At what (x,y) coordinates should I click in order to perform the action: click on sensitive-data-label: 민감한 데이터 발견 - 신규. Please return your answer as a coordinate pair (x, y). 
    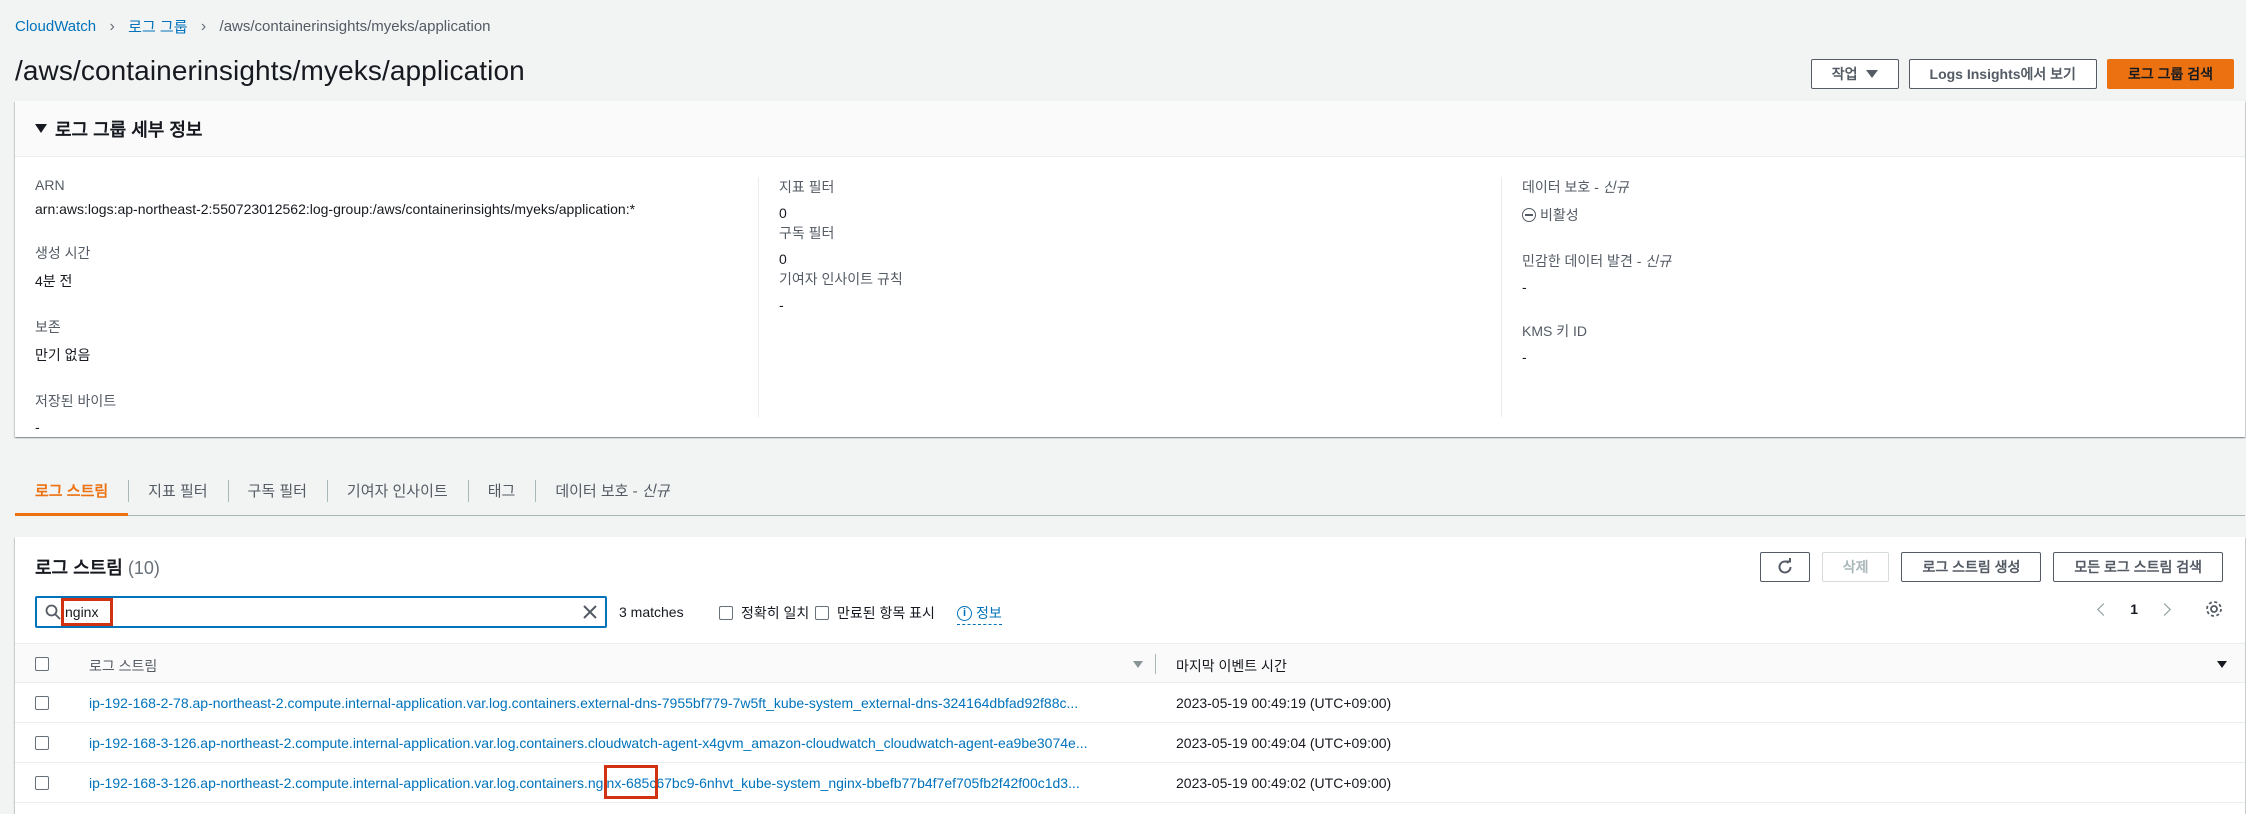
    Looking at the image, I should click on (1597, 261).